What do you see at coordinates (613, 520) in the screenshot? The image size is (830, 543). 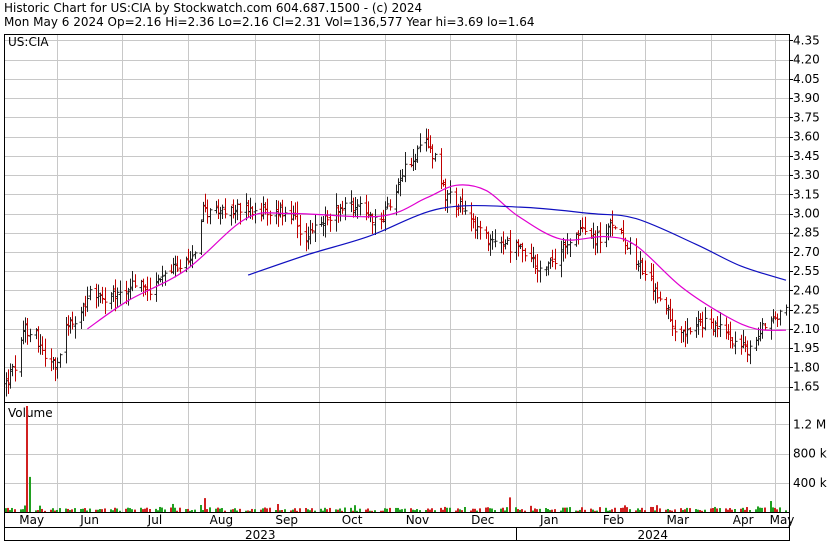 I see `month-label: Feb` at bounding box center [613, 520].